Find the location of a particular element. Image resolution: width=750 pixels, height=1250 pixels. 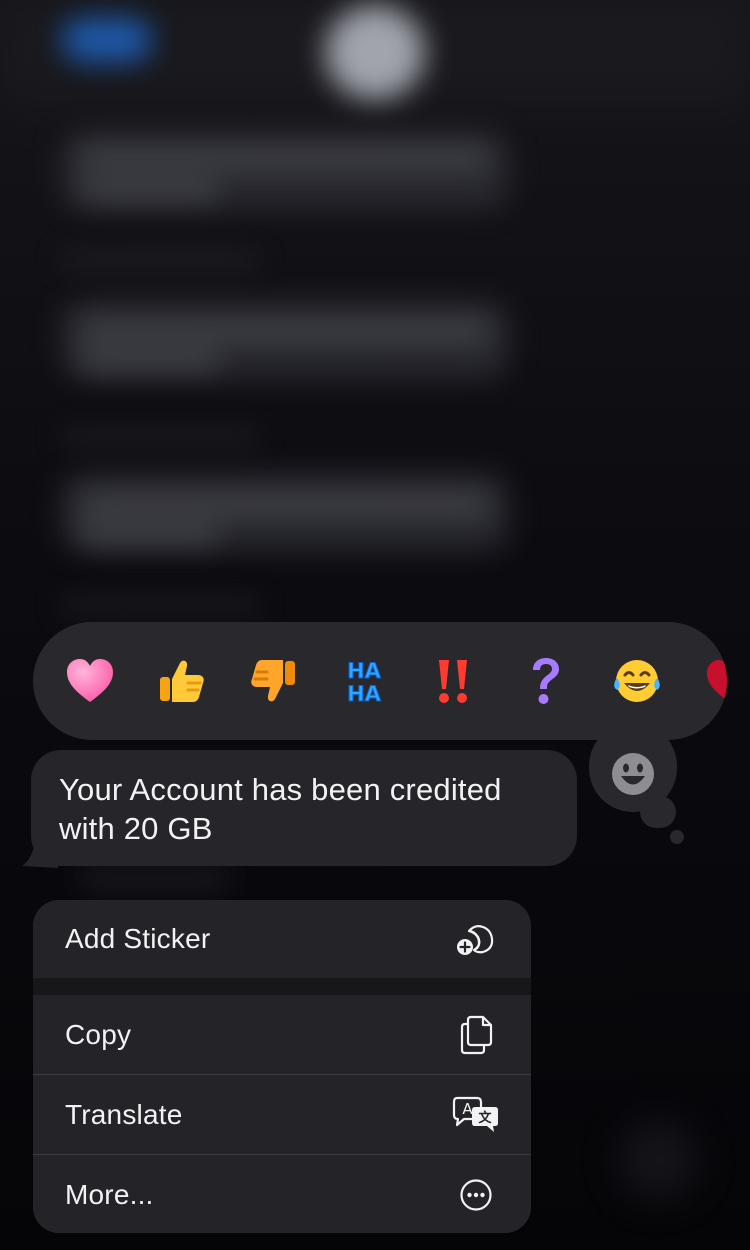

double-exclamation-icon is located at coordinates (453, 681).